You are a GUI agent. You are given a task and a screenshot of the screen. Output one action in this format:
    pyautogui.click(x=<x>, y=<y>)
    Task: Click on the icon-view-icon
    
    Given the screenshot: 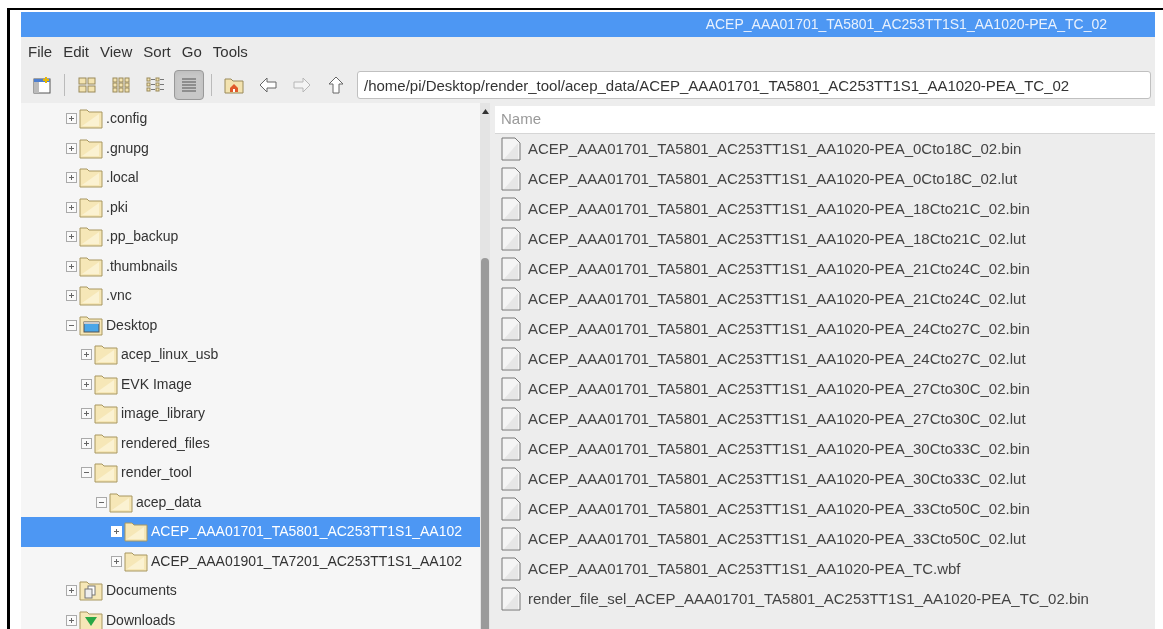 What is the action you would take?
    pyautogui.click(x=87, y=85)
    